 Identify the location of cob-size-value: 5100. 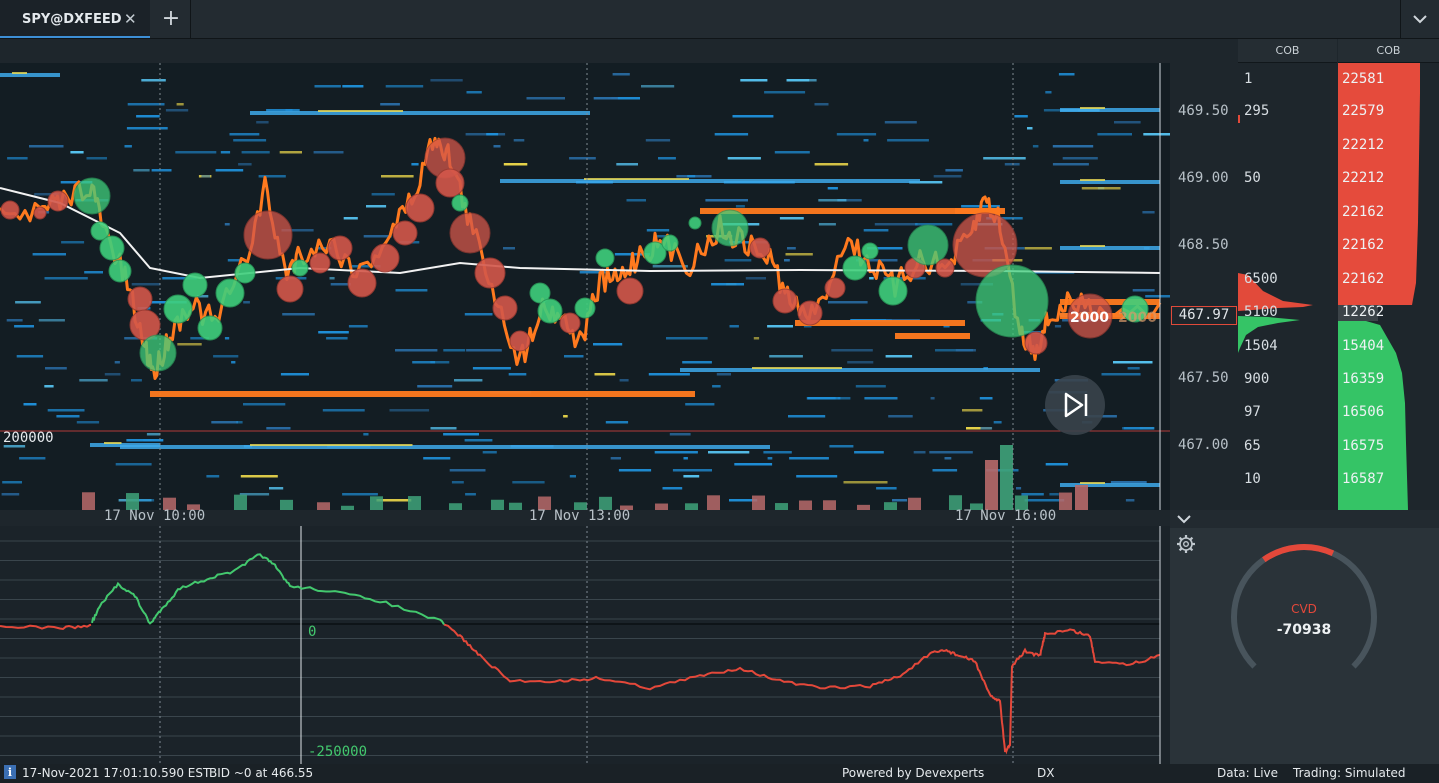
(1261, 312).